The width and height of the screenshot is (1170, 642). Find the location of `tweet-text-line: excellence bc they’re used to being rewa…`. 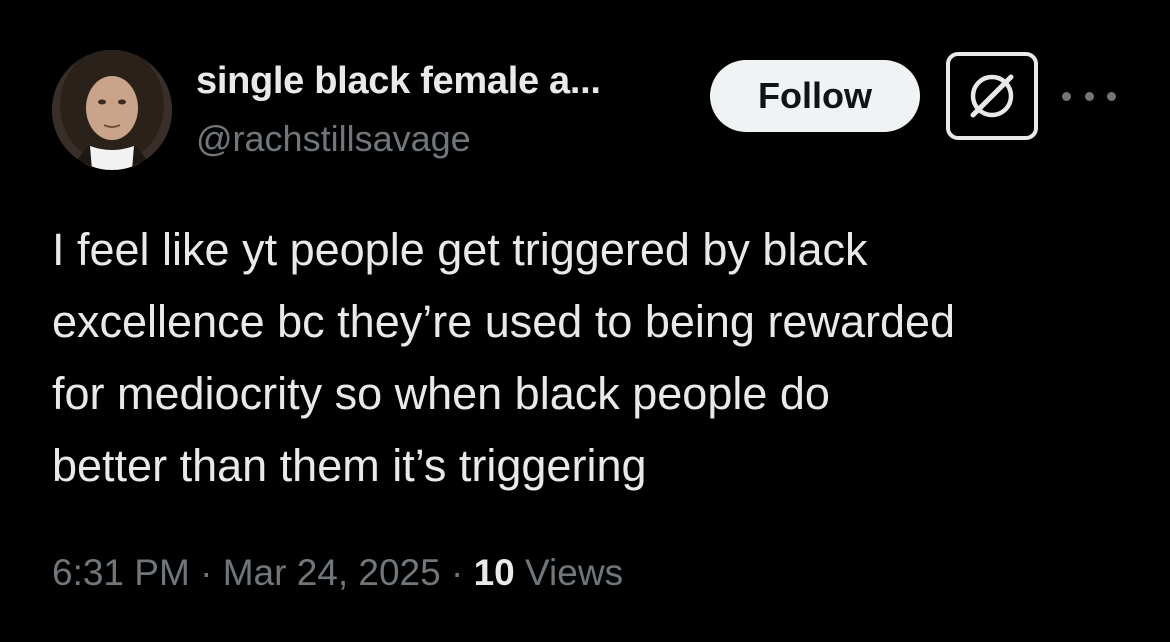

tweet-text-line: excellence bc they’re used to being rewa… is located at coordinates (504, 321).